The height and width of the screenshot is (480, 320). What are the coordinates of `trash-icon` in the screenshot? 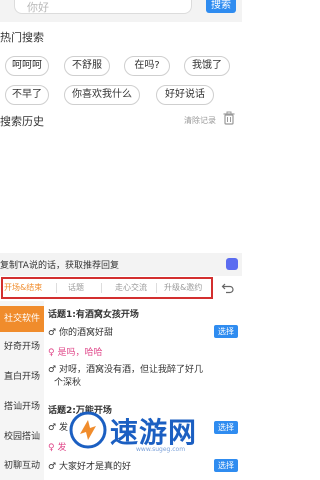 It's located at (229, 118).